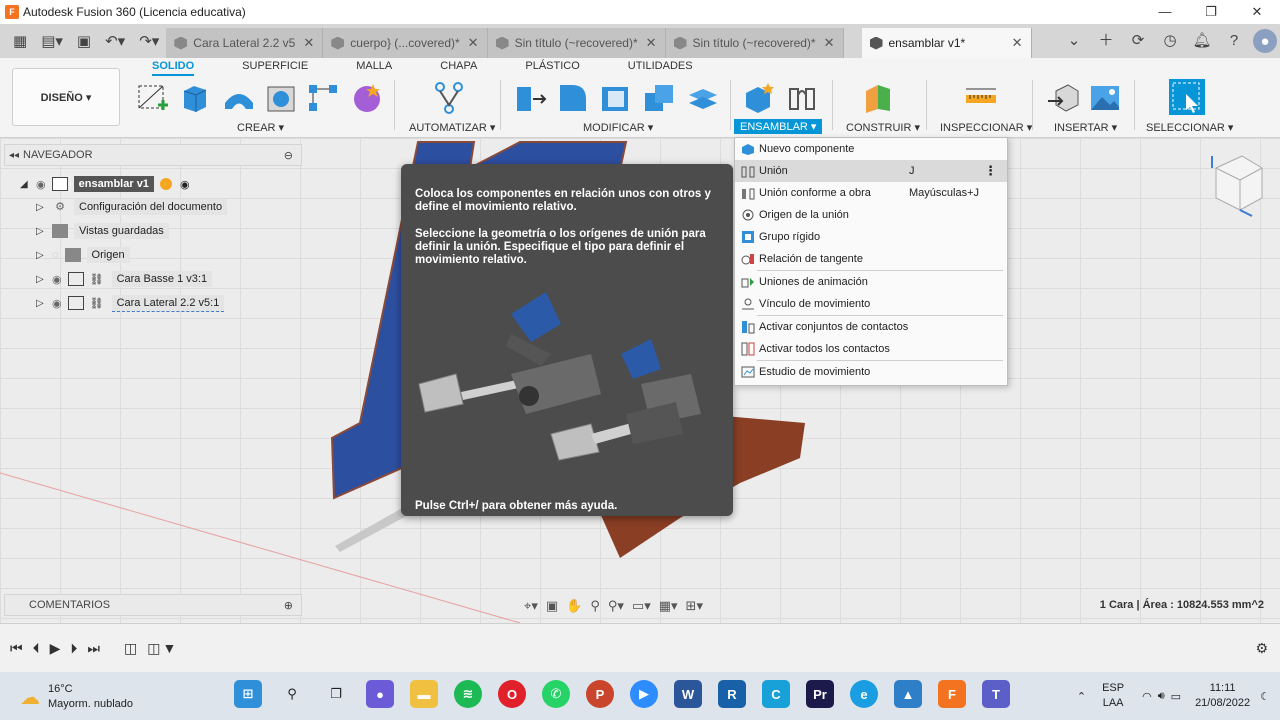 This screenshot has width=1280, height=720. Describe the element at coordinates (552, 67) in the screenshot. I see `tab-plastico: PLÁSTICO` at that location.